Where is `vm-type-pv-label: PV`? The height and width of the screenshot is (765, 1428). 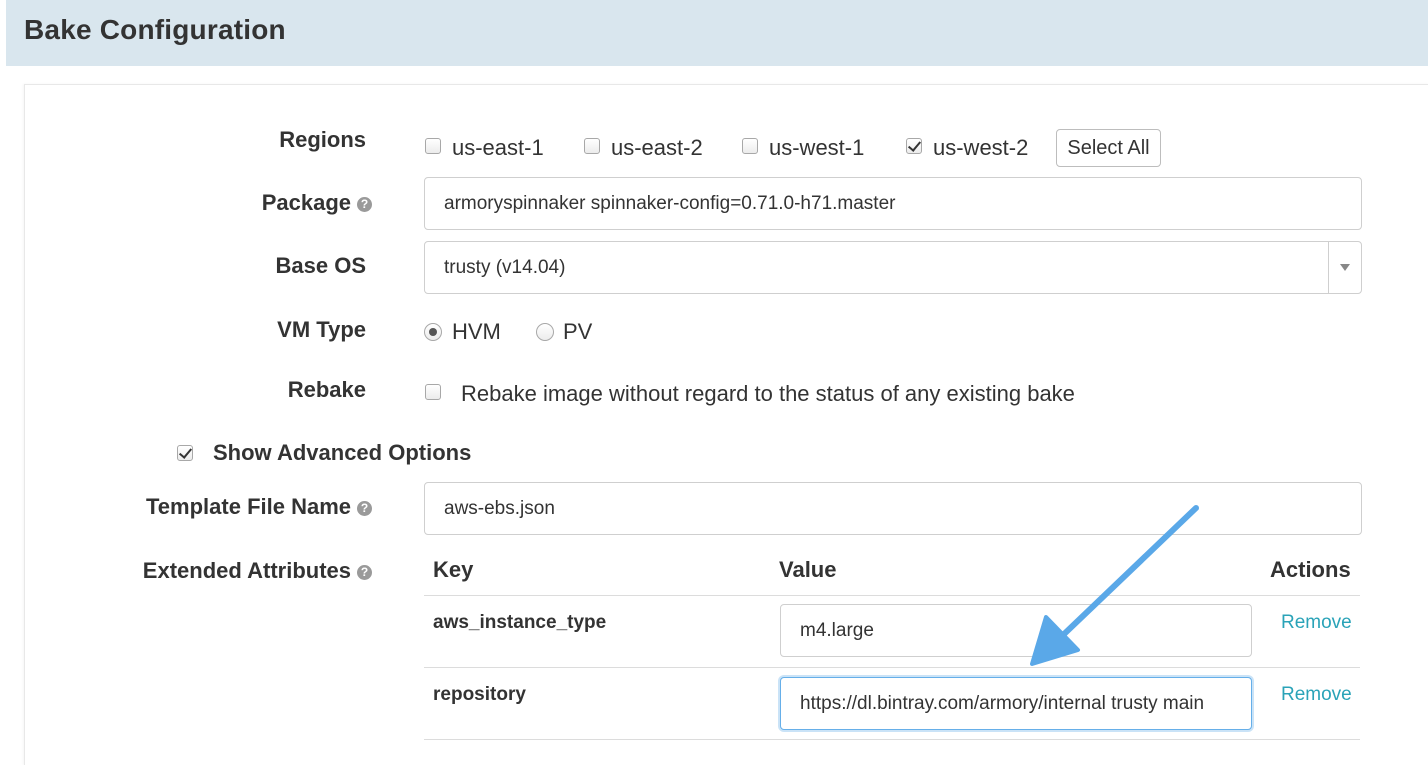
vm-type-pv-label: PV is located at coordinates (577, 332).